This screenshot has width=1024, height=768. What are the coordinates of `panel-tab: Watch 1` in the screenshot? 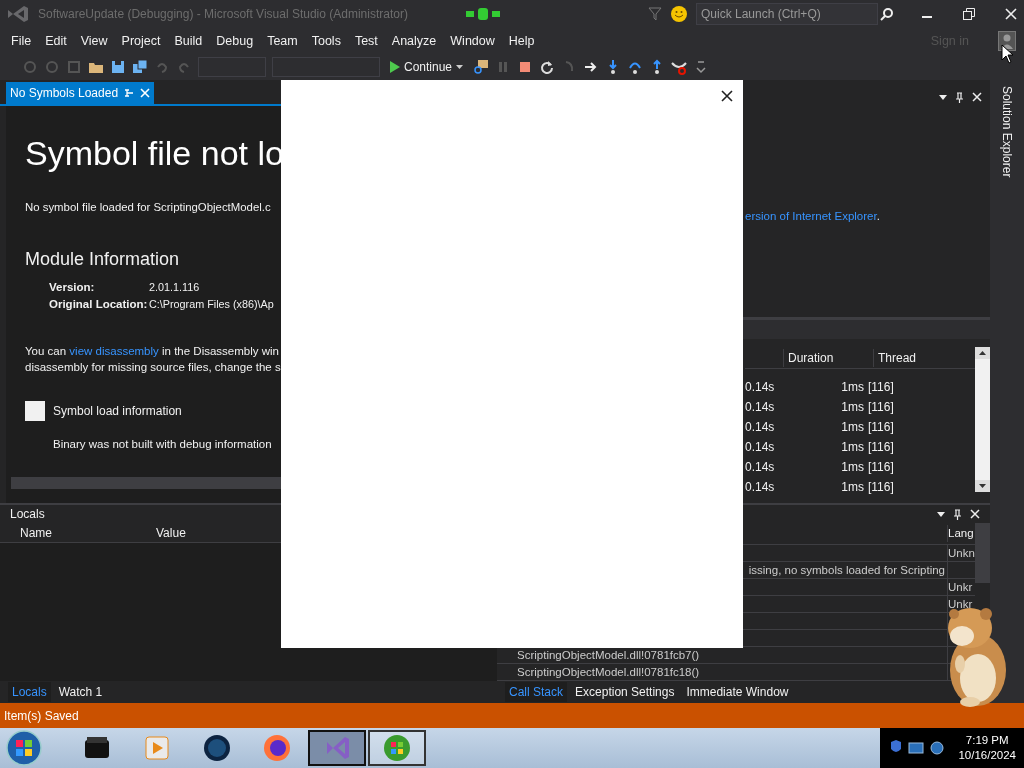 It's located at (80, 692).